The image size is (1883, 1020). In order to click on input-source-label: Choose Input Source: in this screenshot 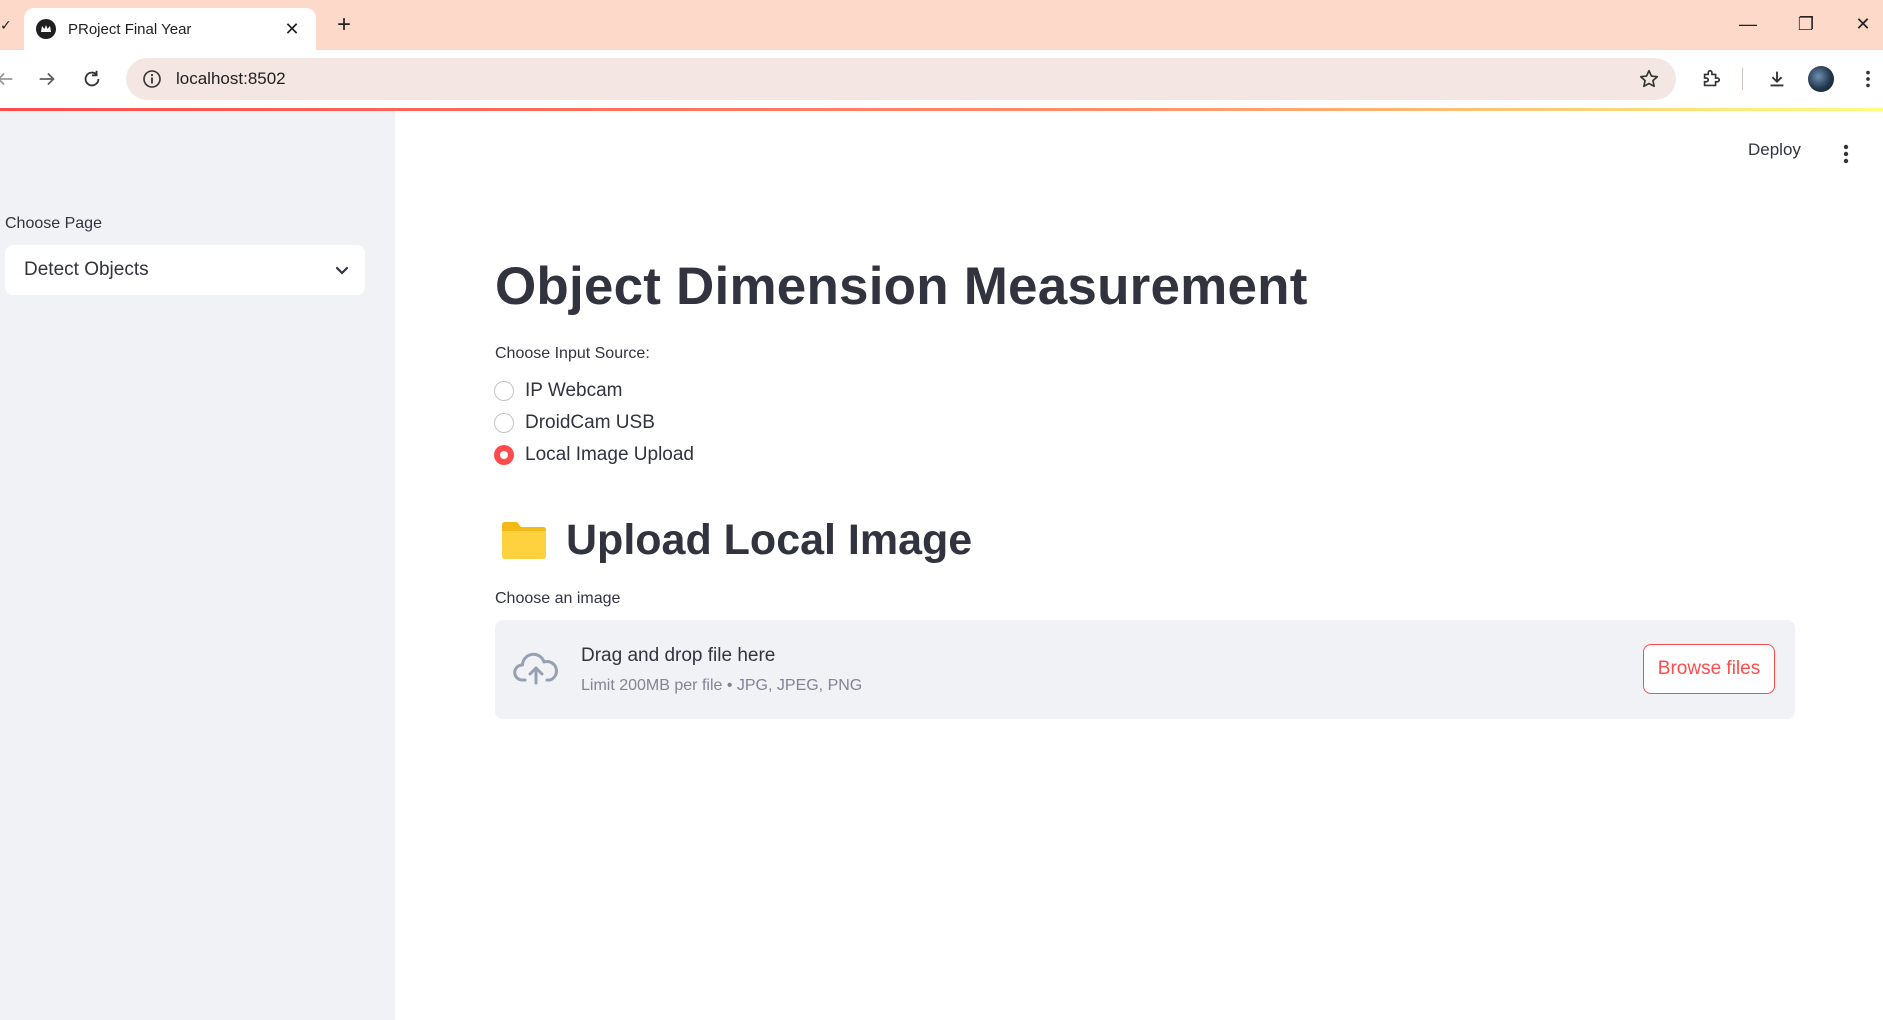, I will do `click(572, 353)`.